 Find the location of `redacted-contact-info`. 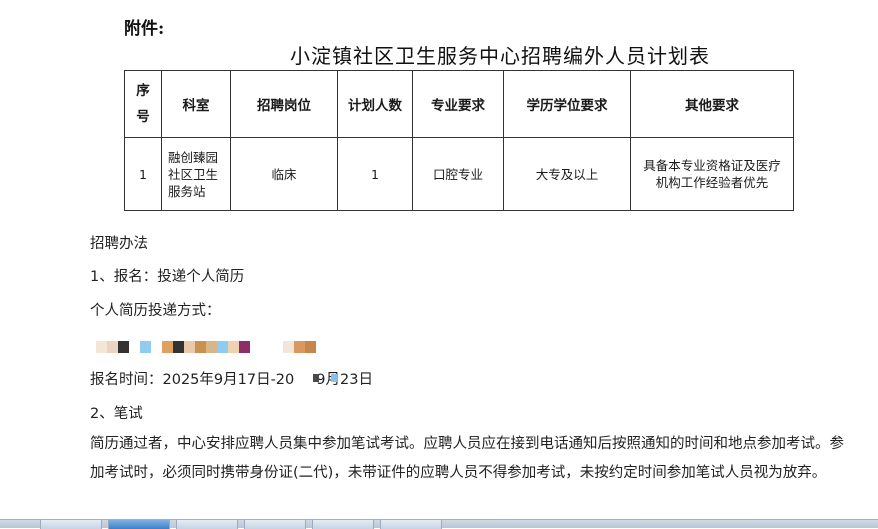

redacted-contact-info is located at coordinates (206, 347).